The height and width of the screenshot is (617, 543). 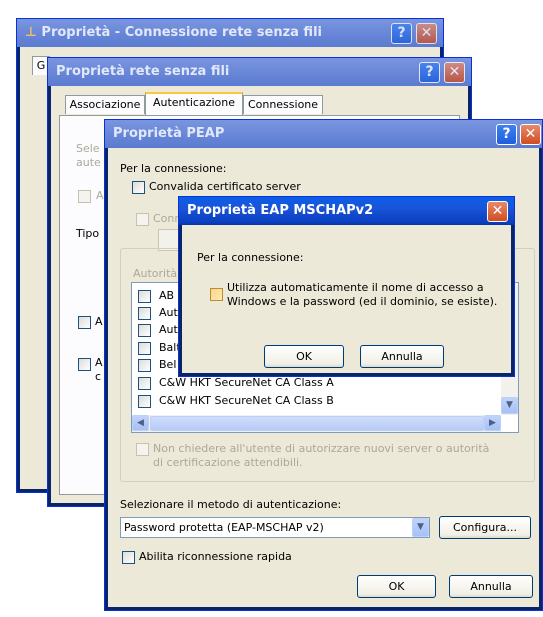 I want to click on scroll-down-button: ▼, so click(x=509, y=405).